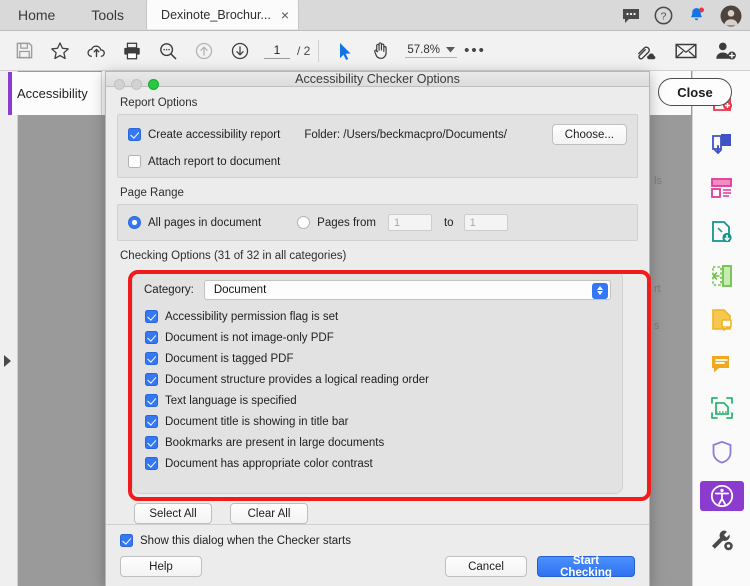  What do you see at coordinates (586, 567) in the screenshot?
I see `start-checking-button: Start Checking` at bounding box center [586, 567].